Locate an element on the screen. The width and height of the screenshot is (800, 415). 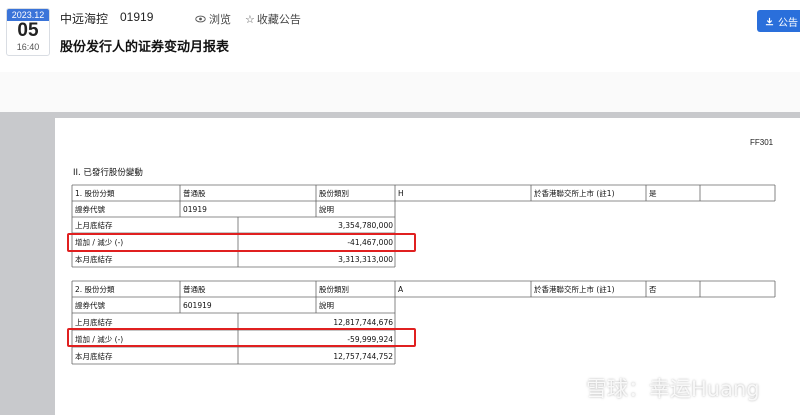
block1-listed-label: 於香港聯交所上市 (註1) is located at coordinates (574, 193).